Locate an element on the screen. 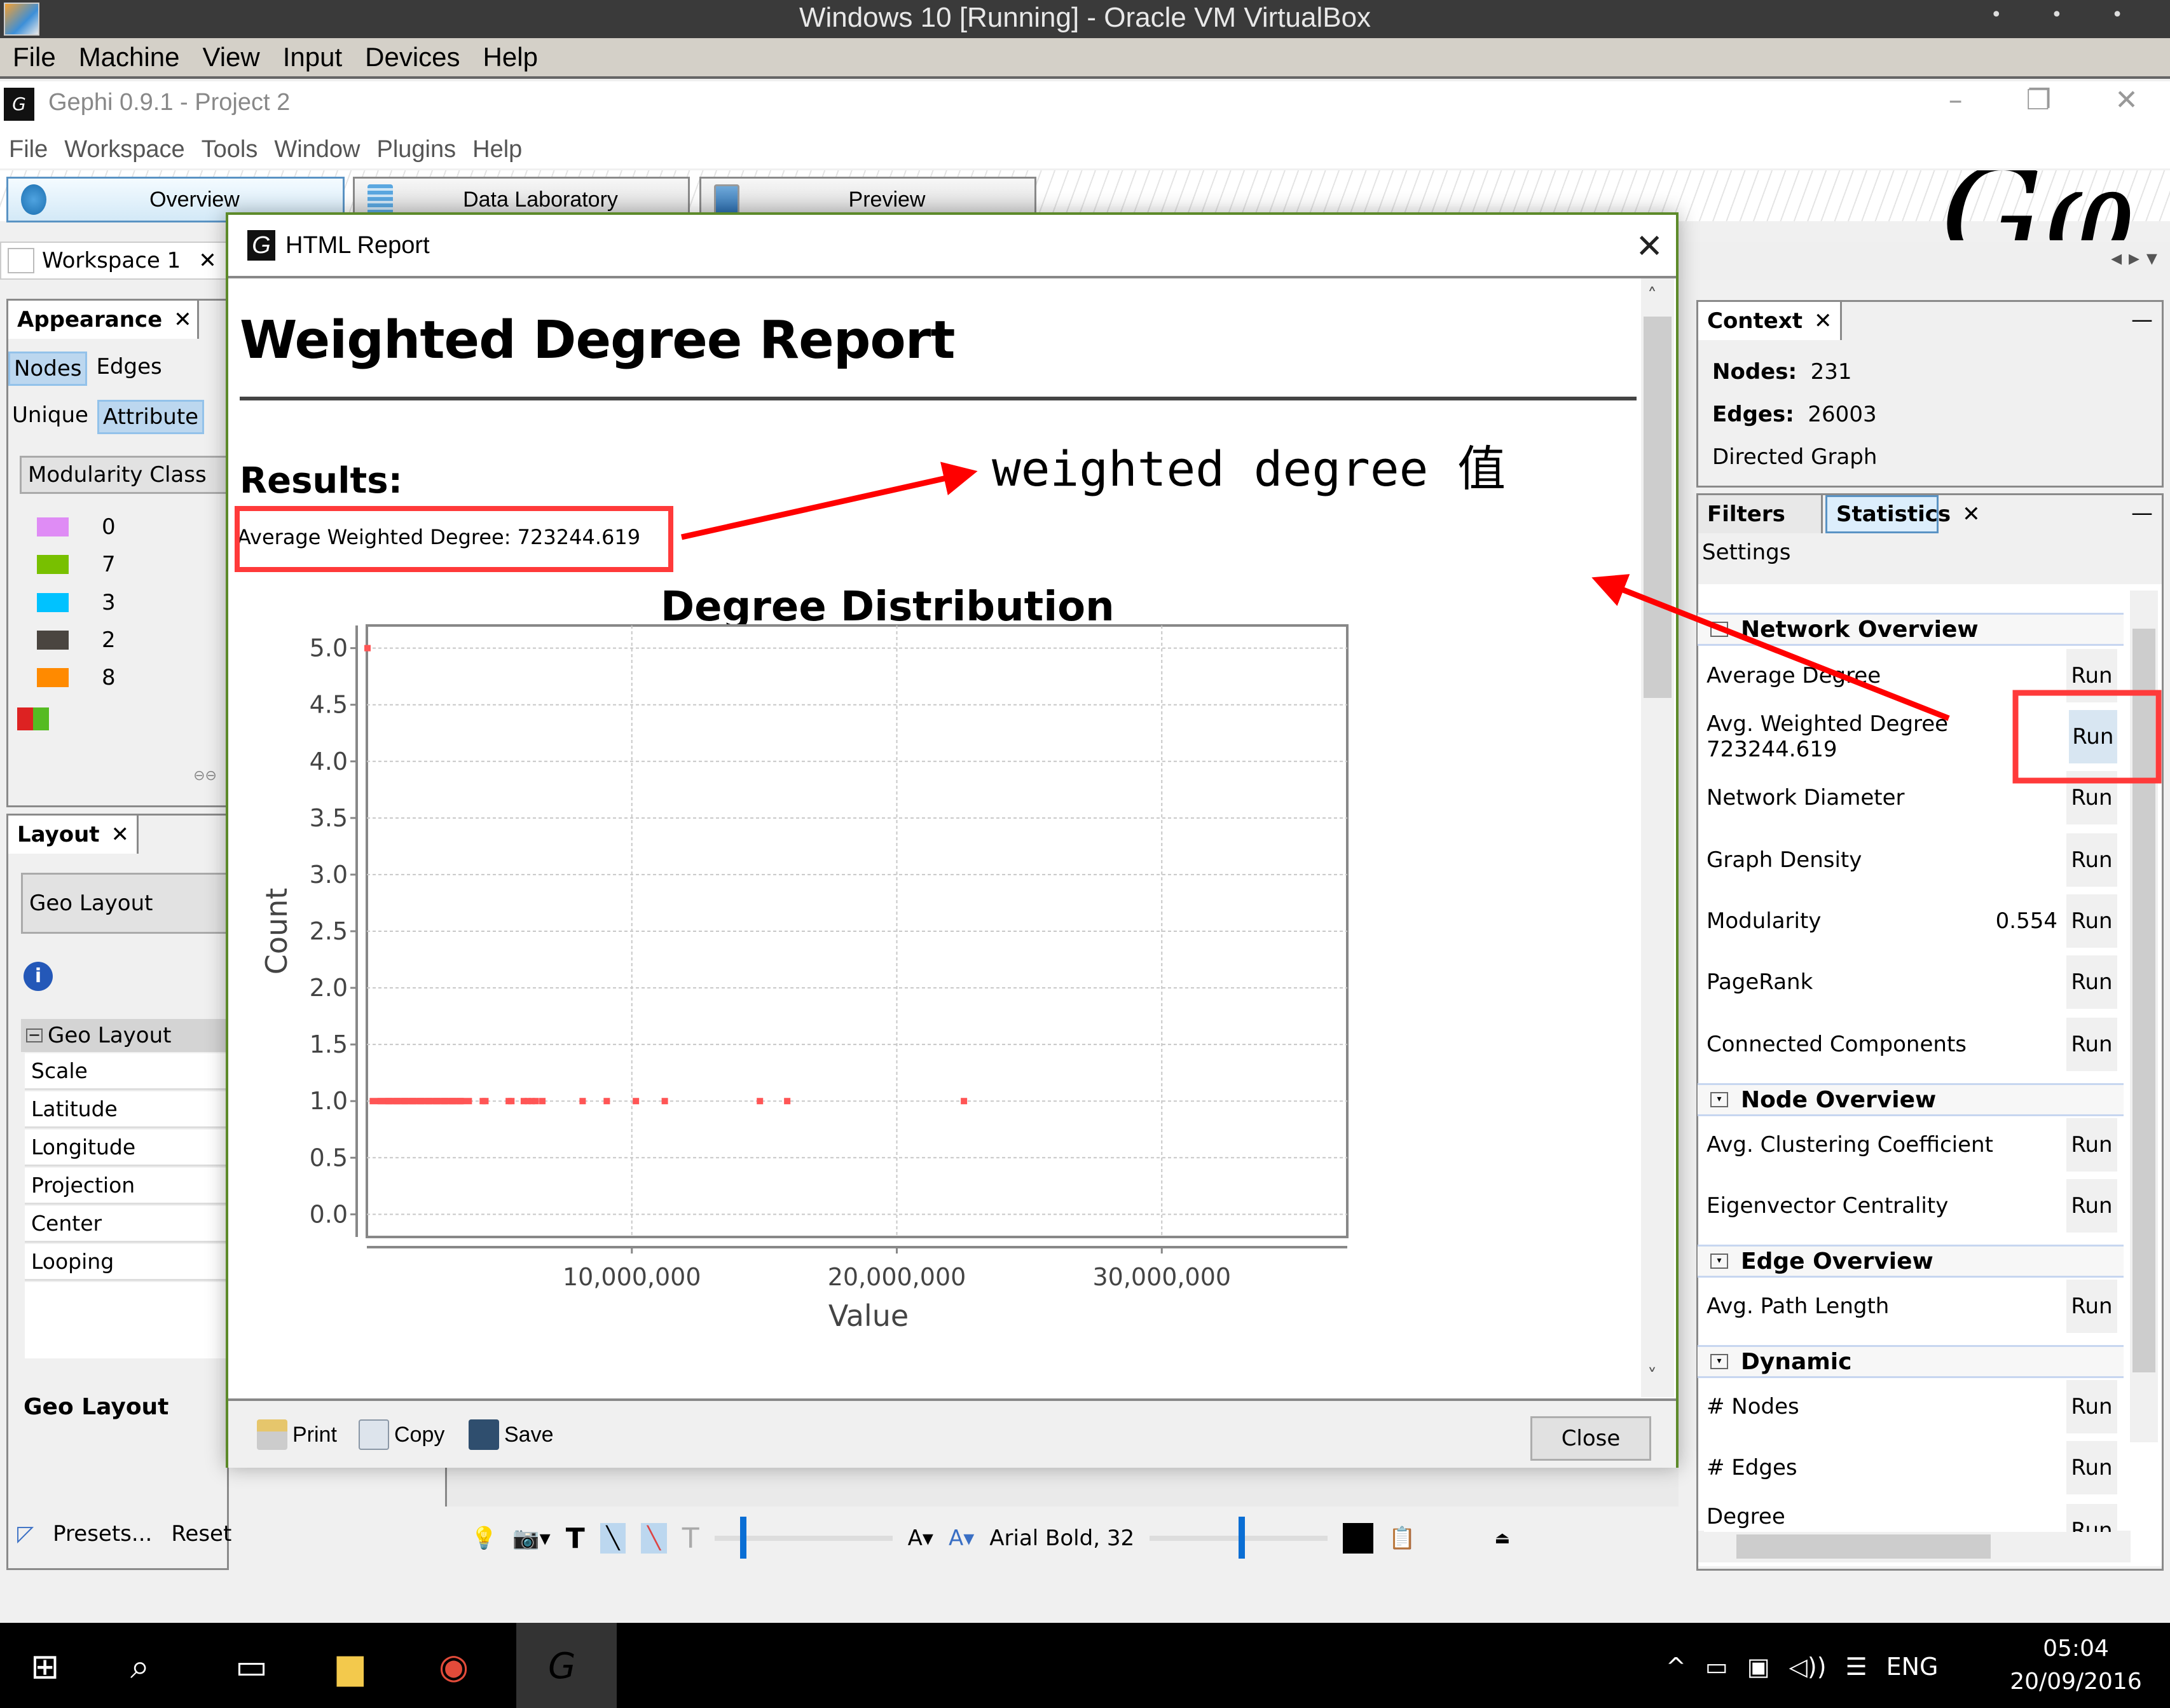  unique-toggle: Unique is located at coordinates (50, 417).